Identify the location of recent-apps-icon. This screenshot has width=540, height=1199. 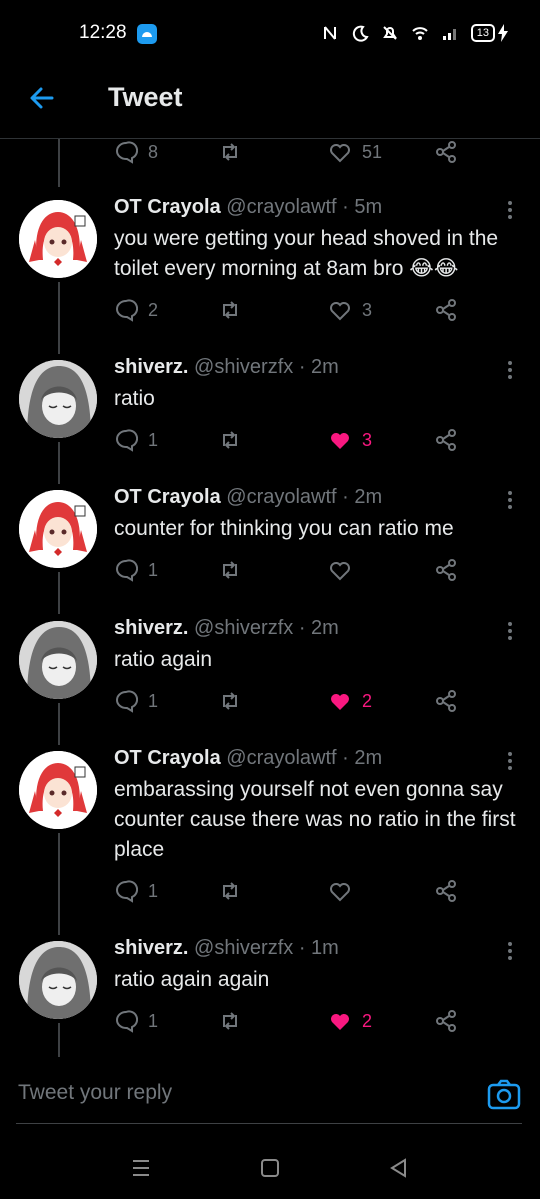
(141, 1168).